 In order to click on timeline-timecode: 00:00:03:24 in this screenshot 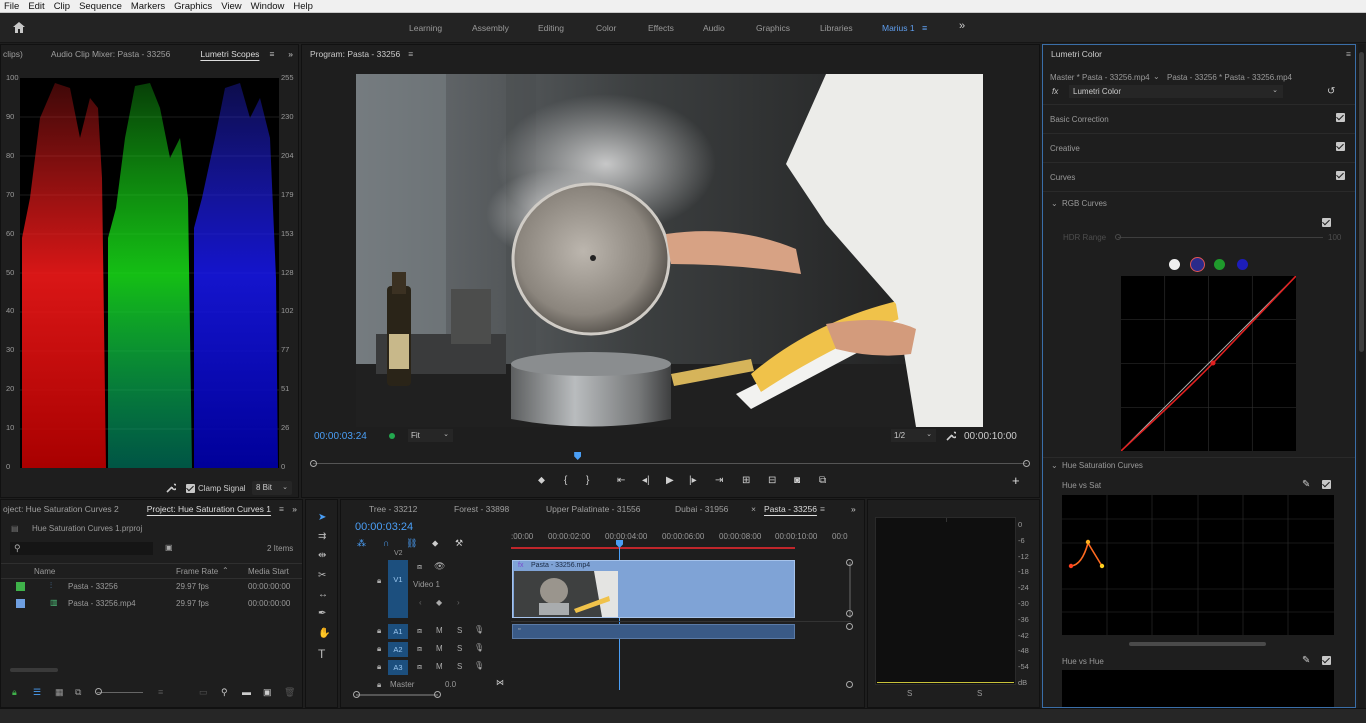, I will do `click(384, 527)`.